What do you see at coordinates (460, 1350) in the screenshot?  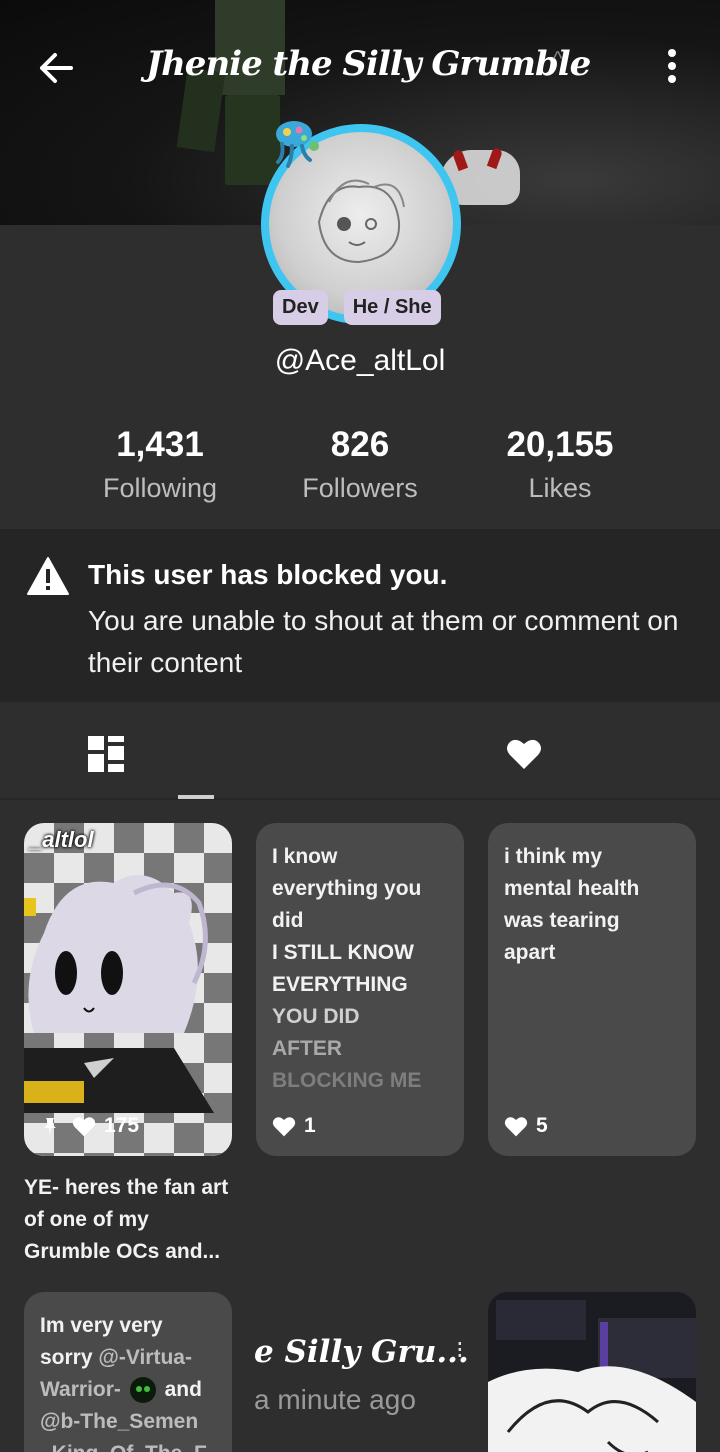 I see `partial-icon: ⁝` at bounding box center [460, 1350].